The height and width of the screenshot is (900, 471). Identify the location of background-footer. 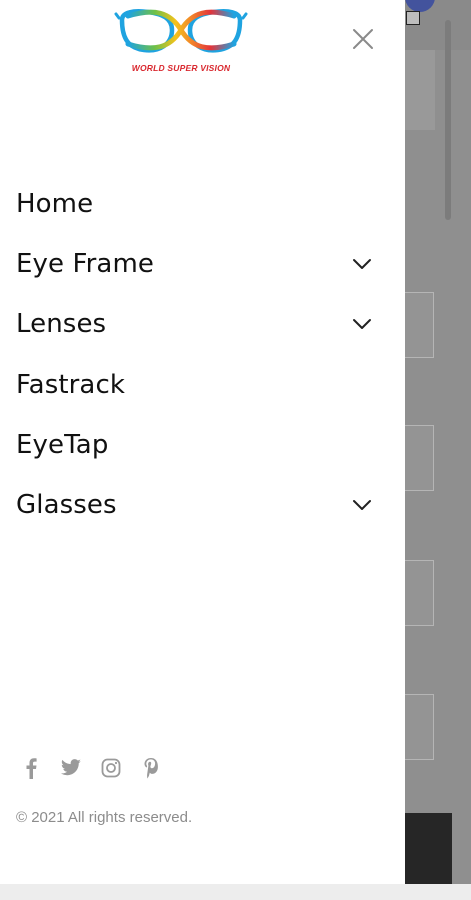
(428, 848).